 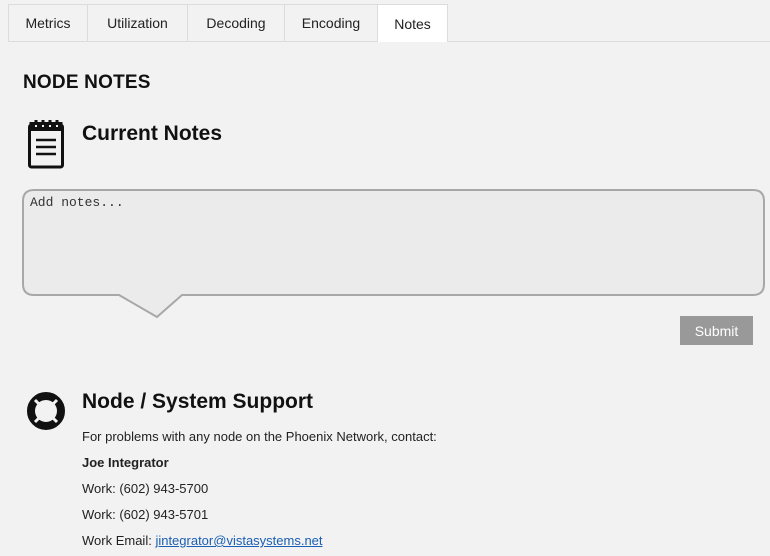 What do you see at coordinates (48, 22) in the screenshot?
I see `tab-metrics: Metrics` at bounding box center [48, 22].